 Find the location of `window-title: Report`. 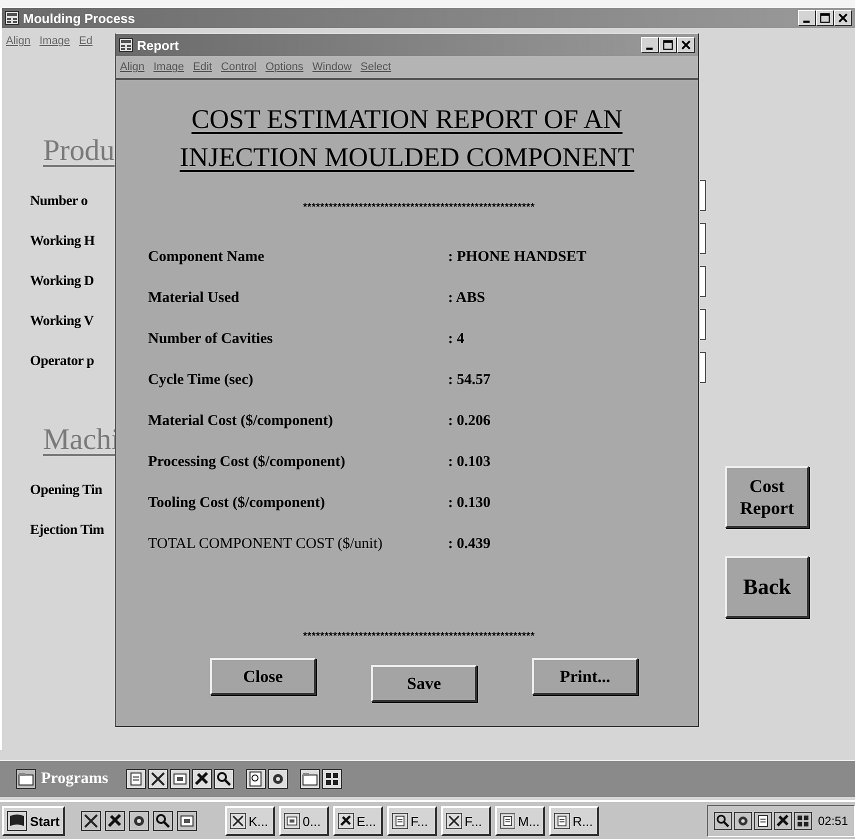

window-title: Report is located at coordinates (158, 45).